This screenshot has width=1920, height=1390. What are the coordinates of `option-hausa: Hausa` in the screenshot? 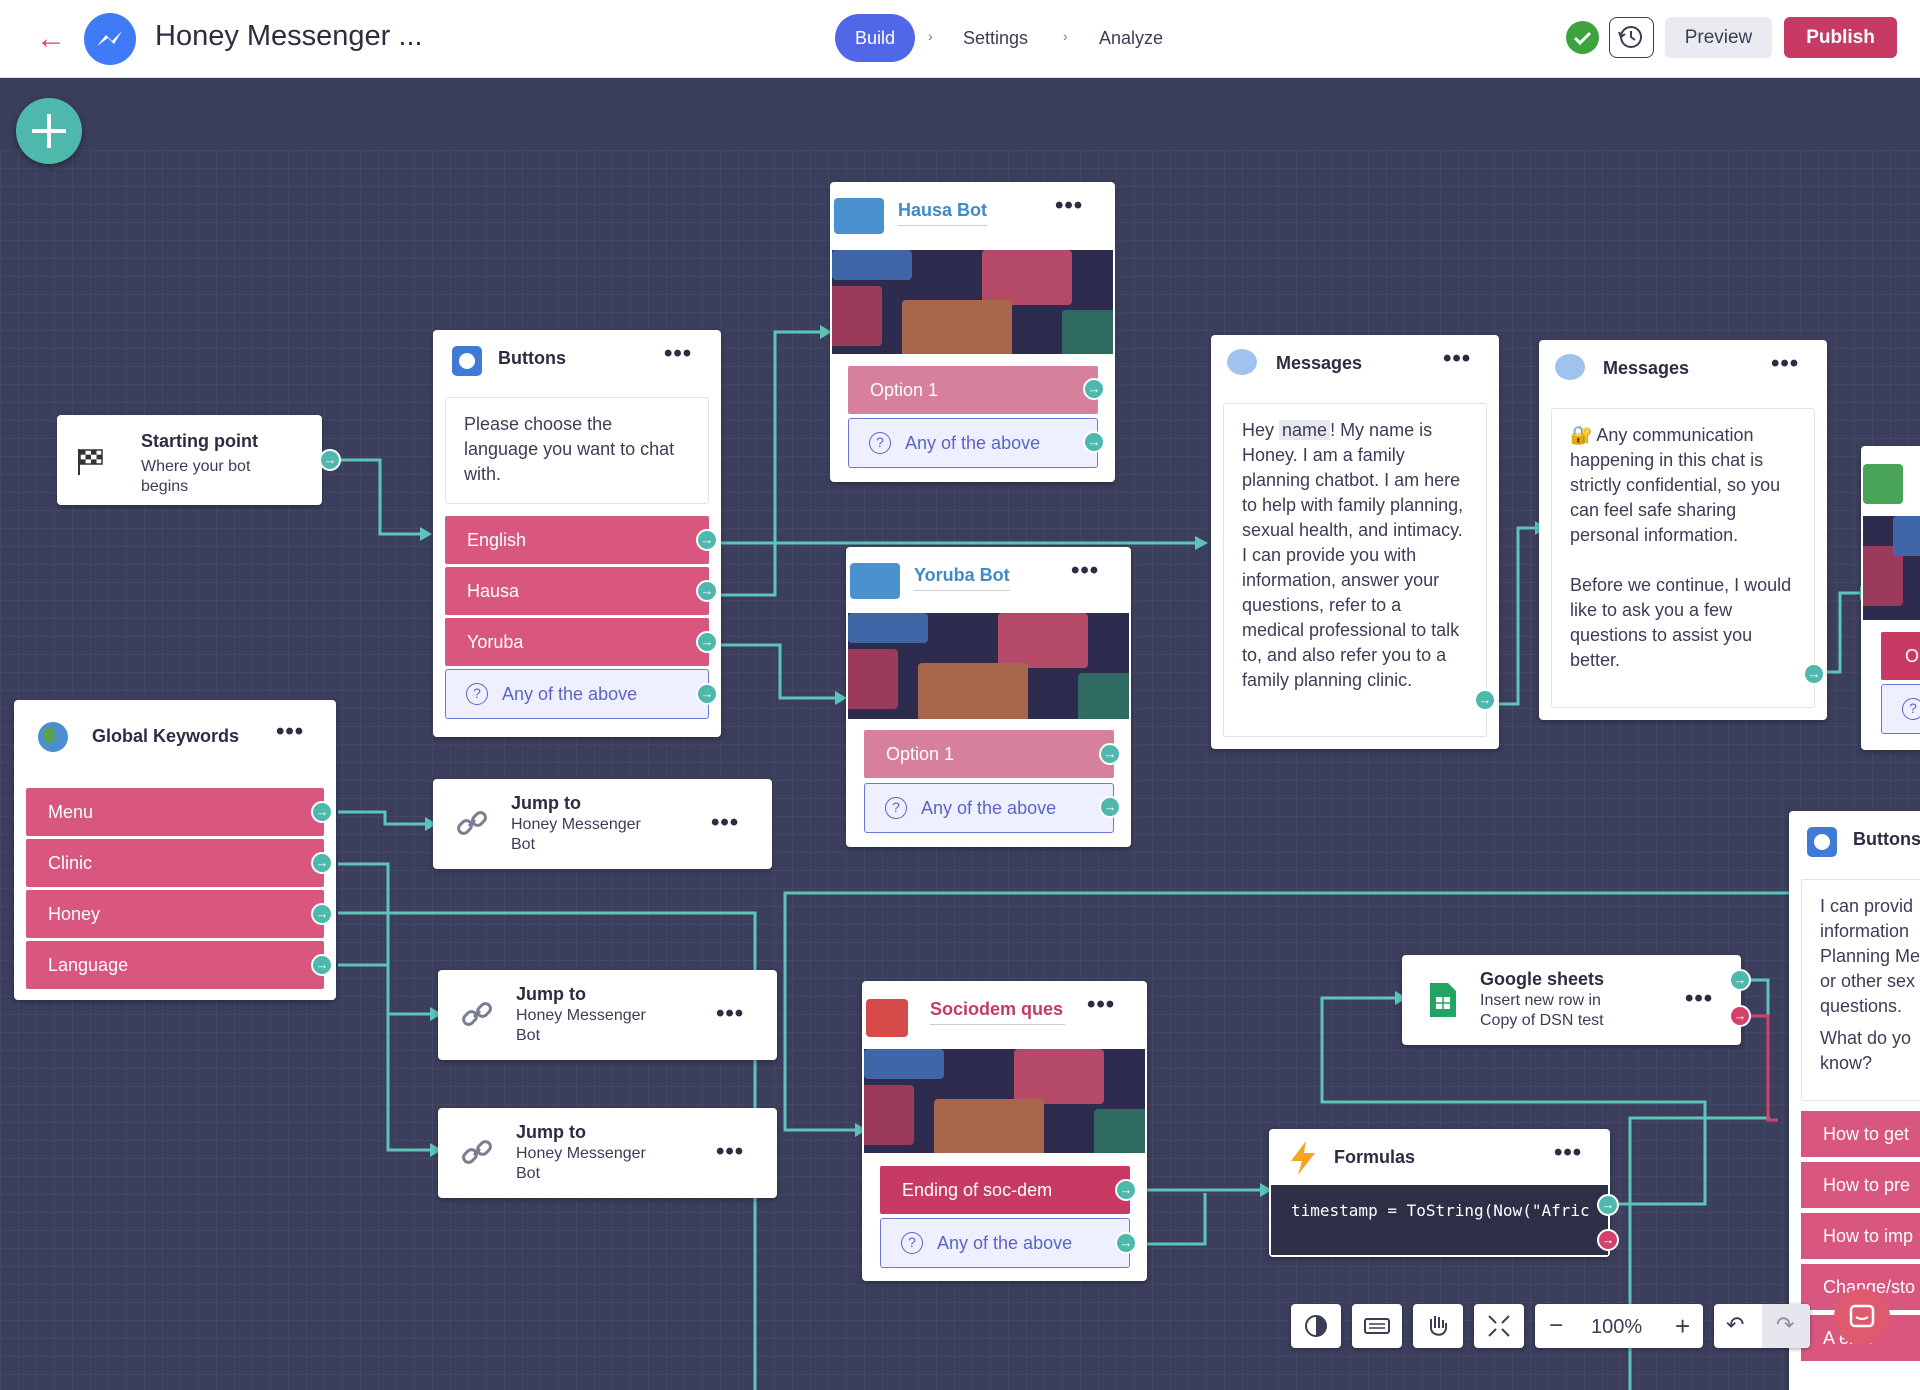 It's located at (577, 591).